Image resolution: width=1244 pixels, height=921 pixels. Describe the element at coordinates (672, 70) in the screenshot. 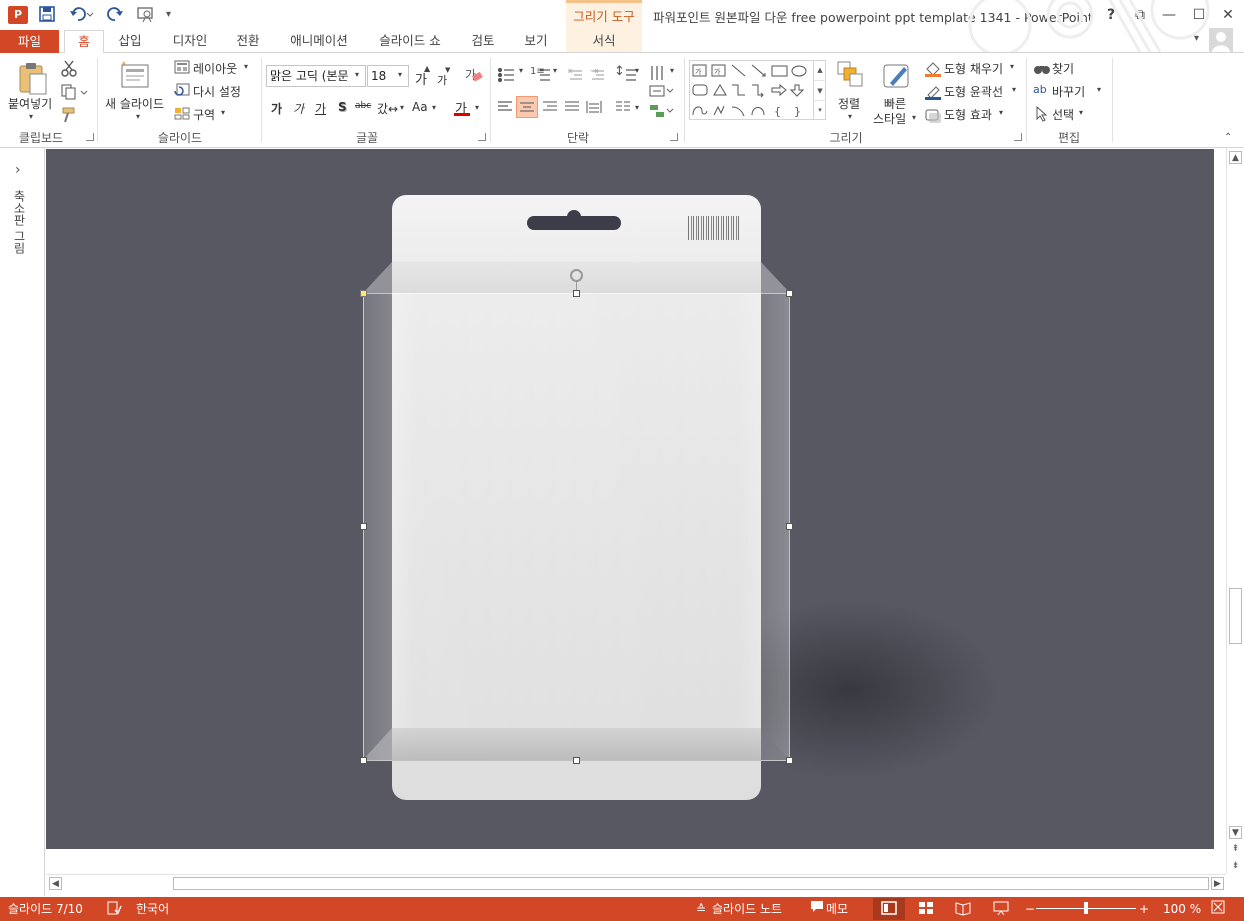

I see `text-direction-dropdown-icon: ▾` at that location.